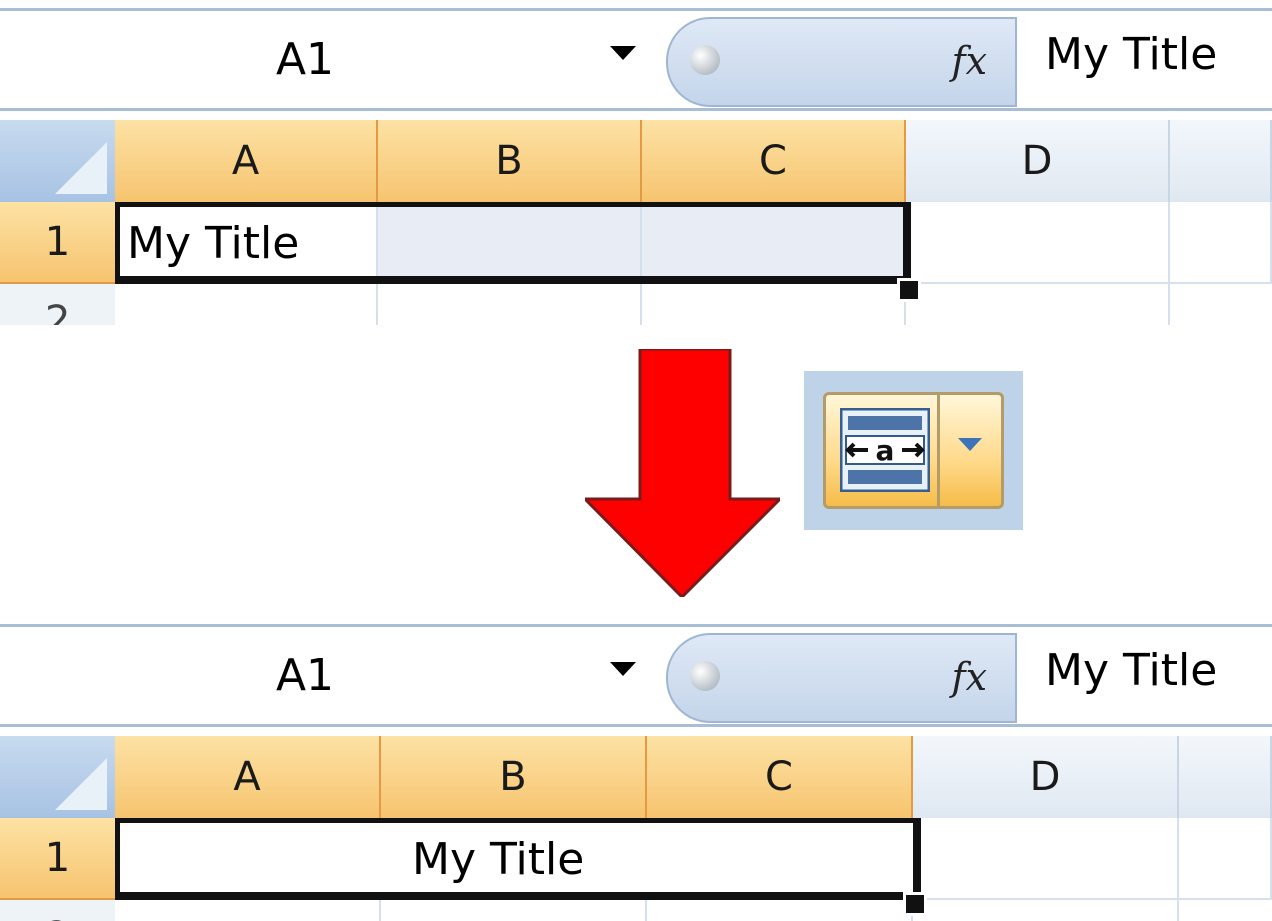  I want to click on merge-button-face: a, so click(913, 450).